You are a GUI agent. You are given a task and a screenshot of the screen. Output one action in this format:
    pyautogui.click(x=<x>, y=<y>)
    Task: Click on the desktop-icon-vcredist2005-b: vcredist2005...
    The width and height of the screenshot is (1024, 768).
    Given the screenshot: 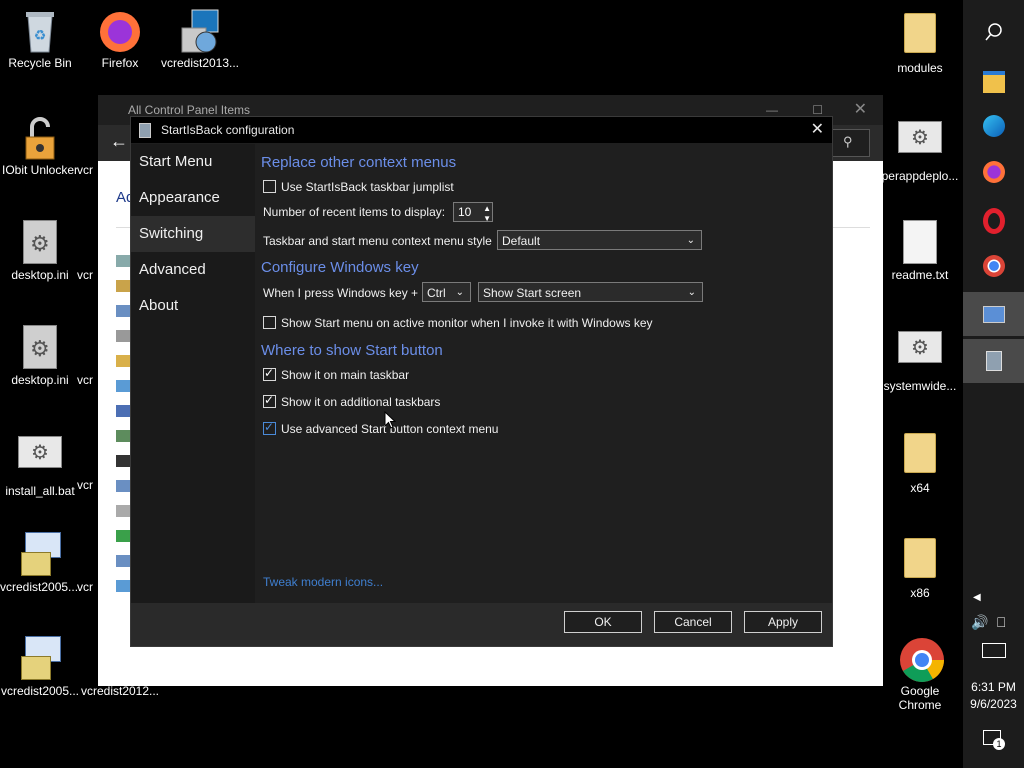 What is the action you would take?
    pyautogui.click(x=40, y=667)
    